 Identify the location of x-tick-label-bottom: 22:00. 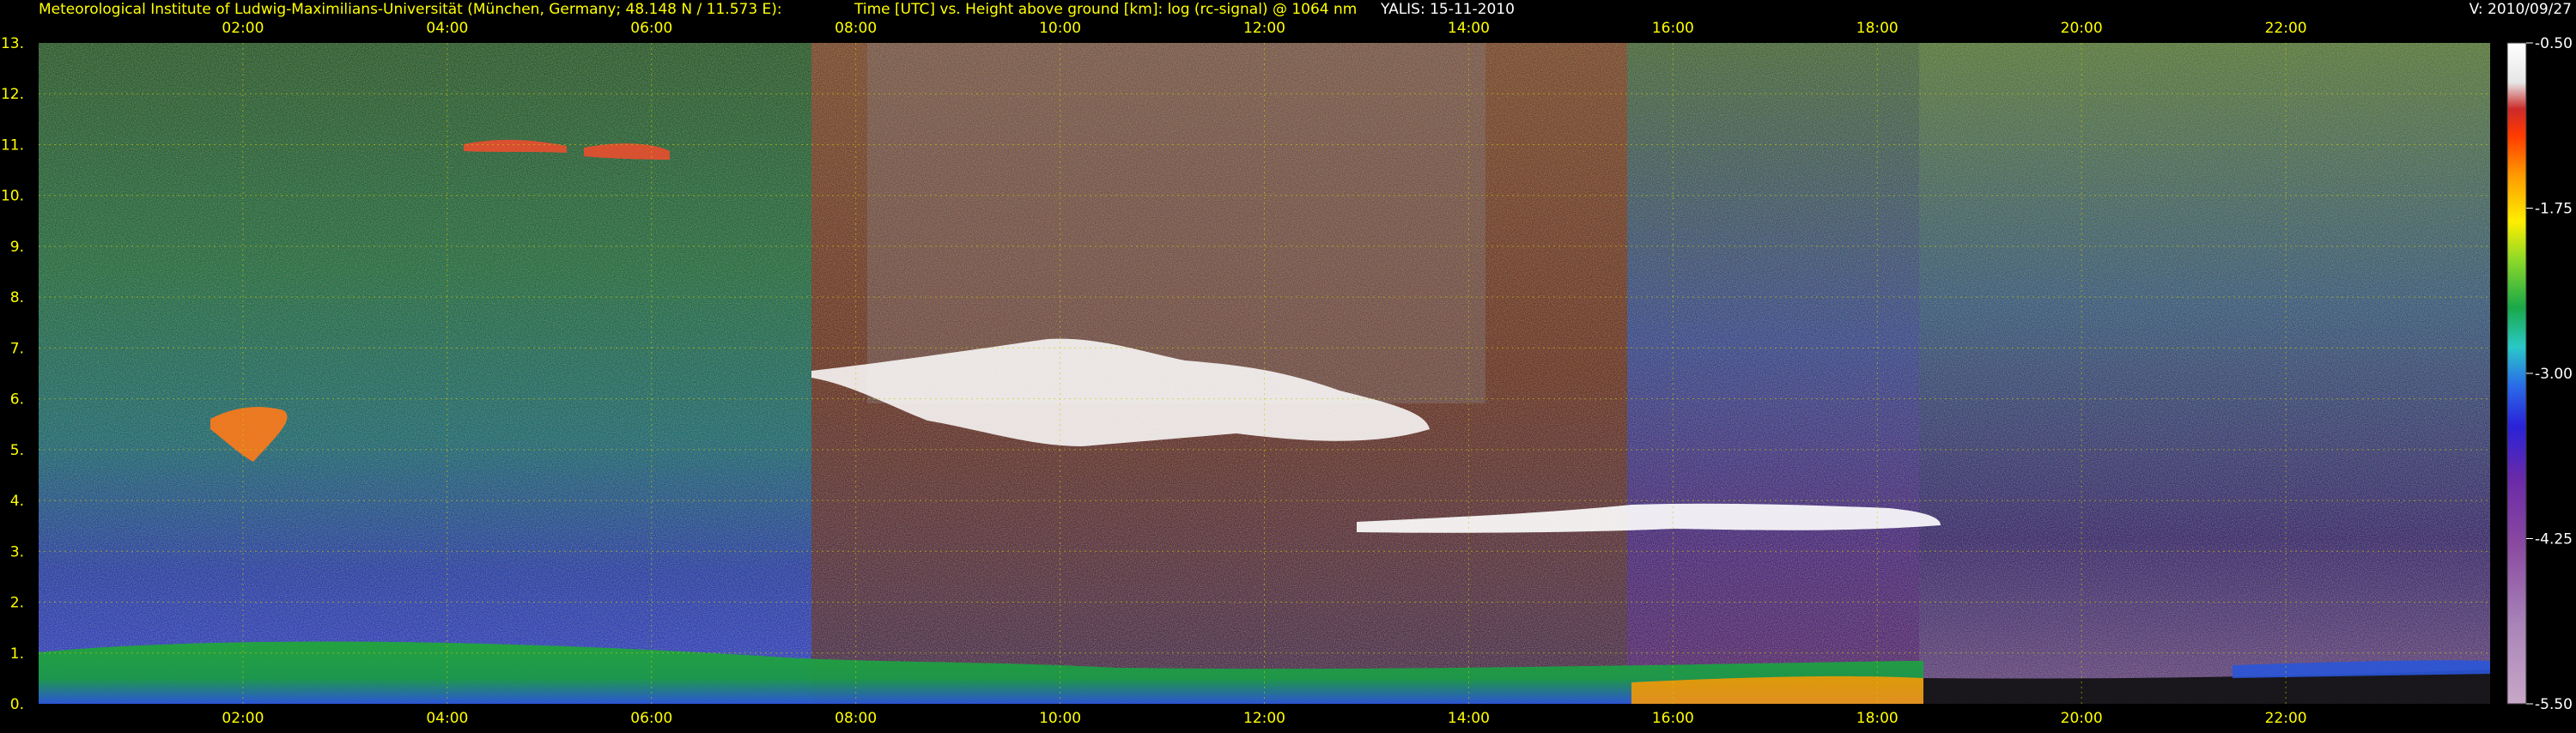
(2286, 718).